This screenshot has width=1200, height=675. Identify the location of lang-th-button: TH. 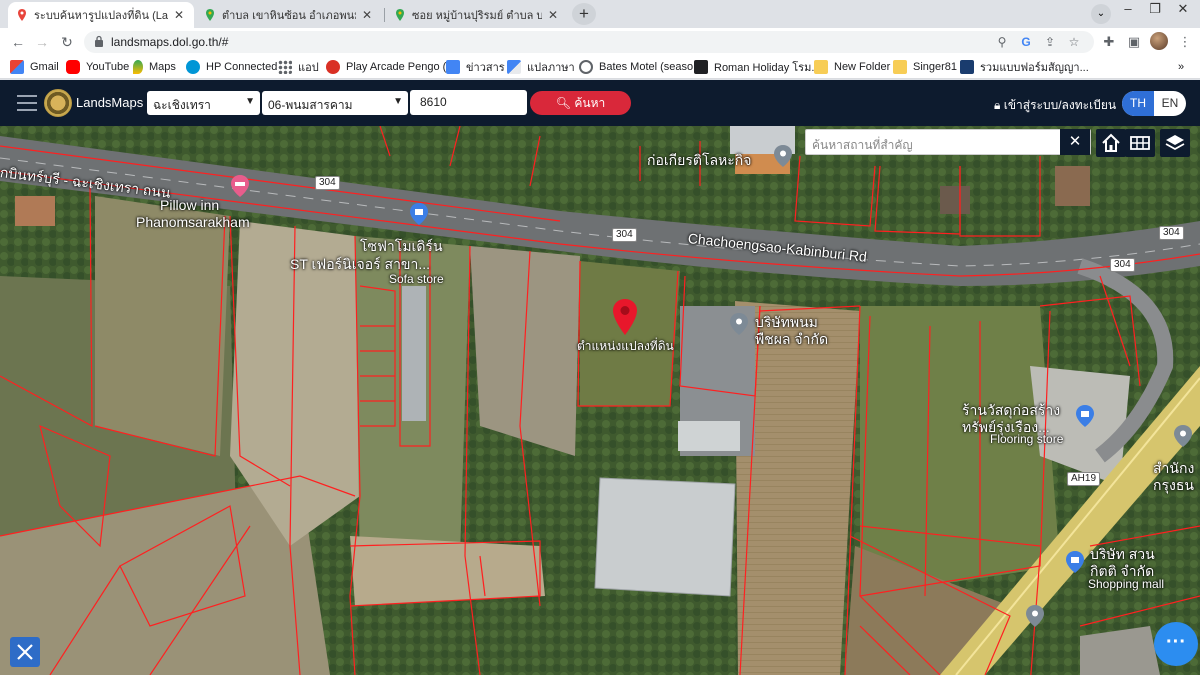
(1138, 103).